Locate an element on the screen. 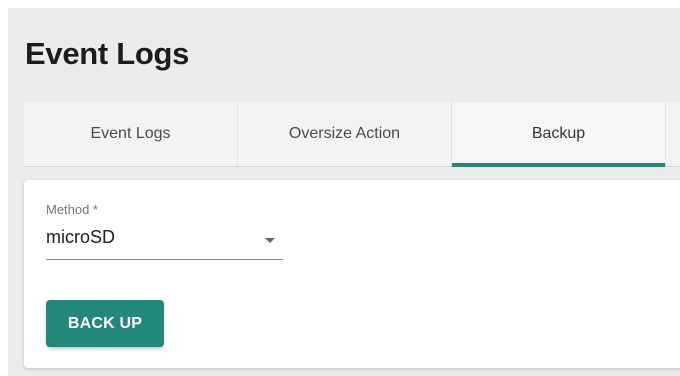 The image size is (680, 376). method-value: microSD is located at coordinates (81, 237).